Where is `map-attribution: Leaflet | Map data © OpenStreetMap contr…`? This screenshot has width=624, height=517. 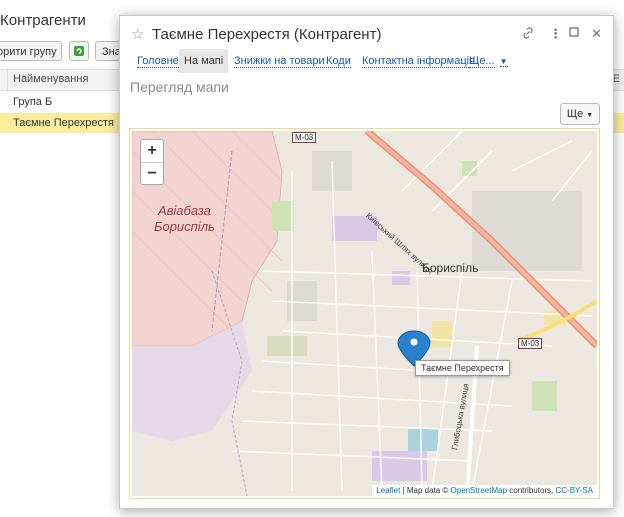
map-attribution: Leaflet | Map data © OpenStreetMap contr… is located at coordinates (484, 490).